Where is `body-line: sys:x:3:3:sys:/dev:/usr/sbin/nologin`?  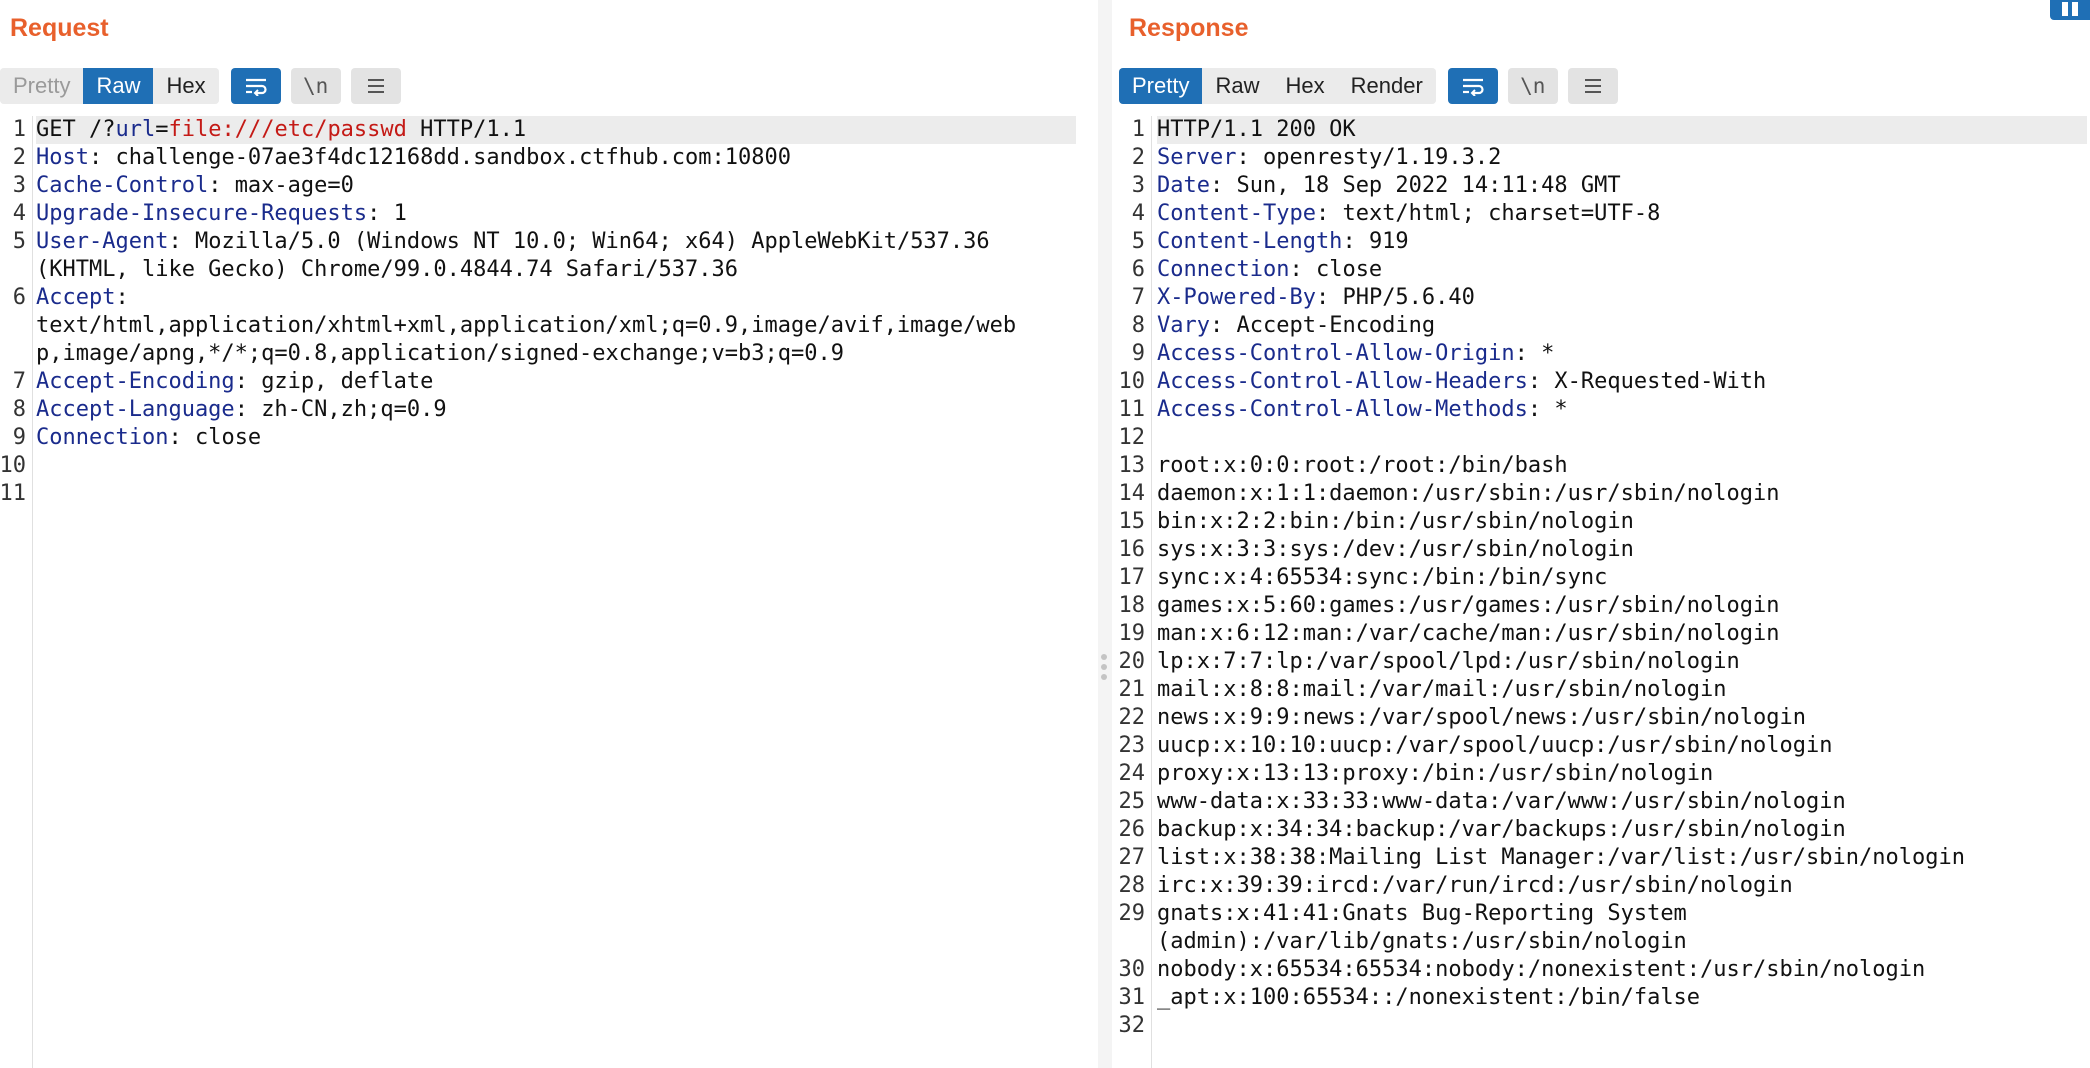
body-line: sys:x:3:3:sys:/dev:/usr/sbin/nologin is located at coordinates (1395, 549).